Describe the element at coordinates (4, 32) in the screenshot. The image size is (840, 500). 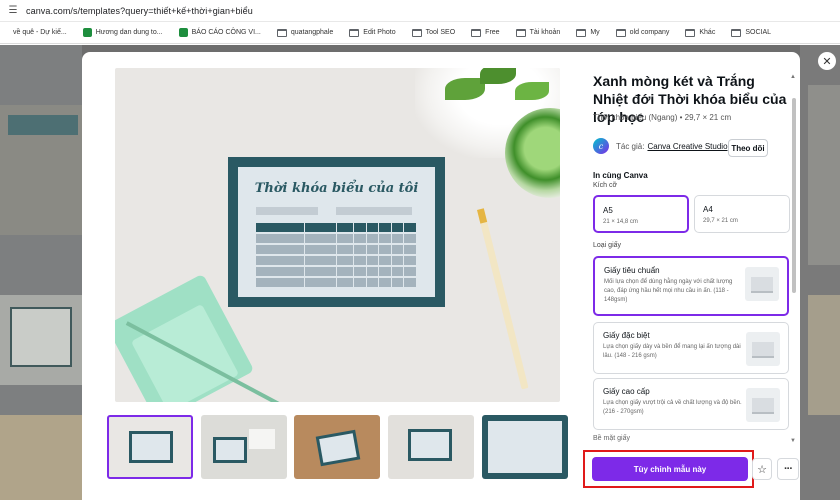
I see `page-icon` at that location.